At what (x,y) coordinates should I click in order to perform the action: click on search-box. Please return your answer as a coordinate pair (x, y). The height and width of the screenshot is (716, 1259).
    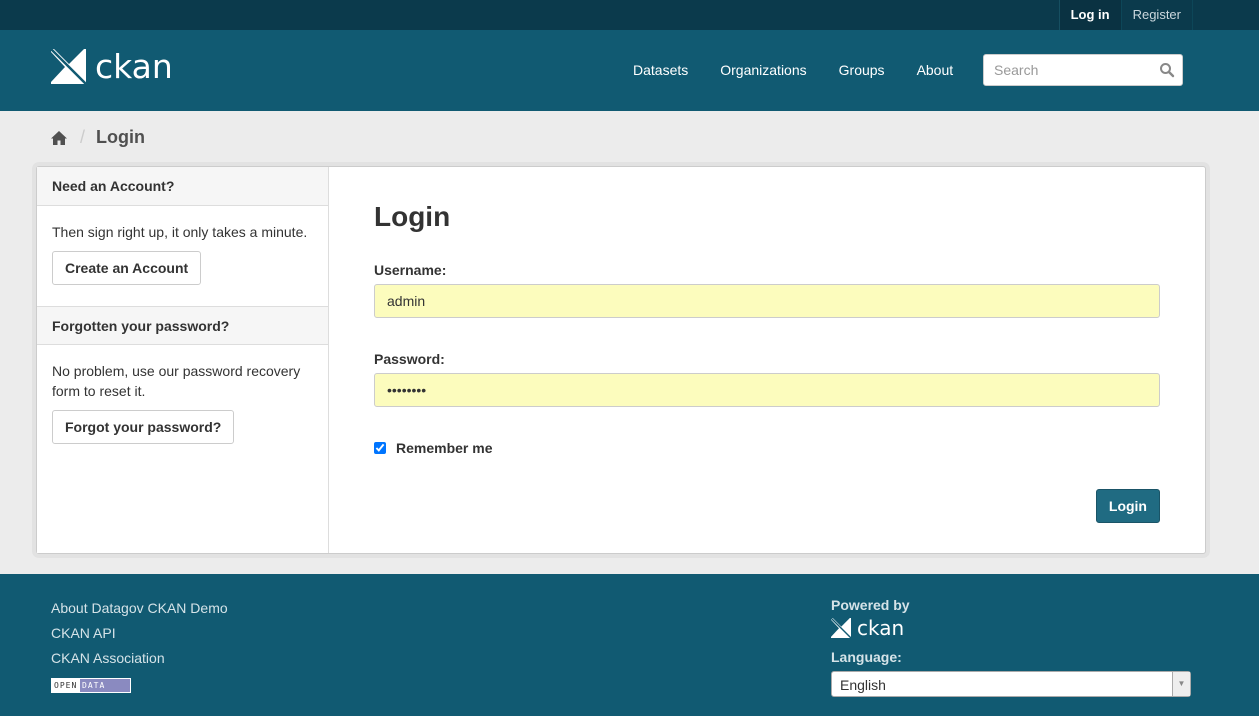
    Looking at the image, I should click on (1083, 70).